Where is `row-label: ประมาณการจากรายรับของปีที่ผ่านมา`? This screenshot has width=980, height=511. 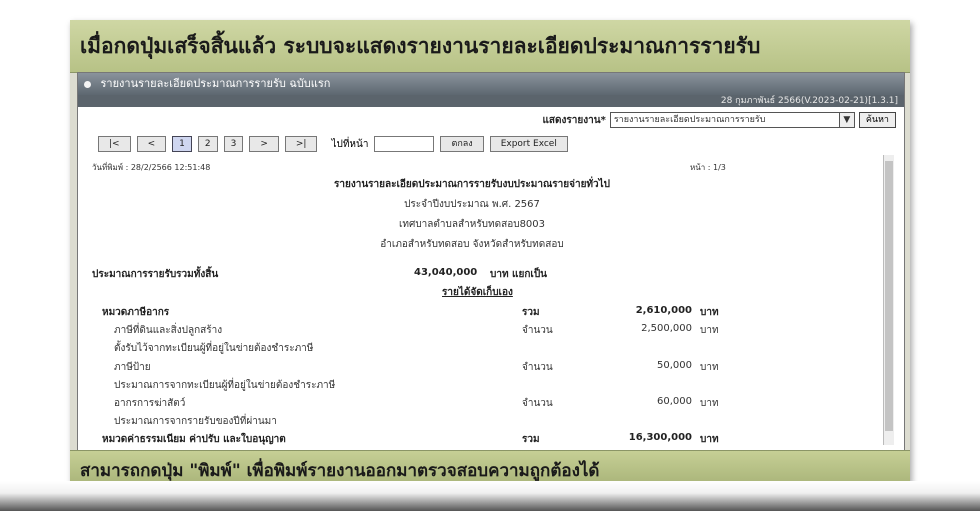 row-label: ประมาณการจากรายรับของปีที่ผ่านมา is located at coordinates (195, 422).